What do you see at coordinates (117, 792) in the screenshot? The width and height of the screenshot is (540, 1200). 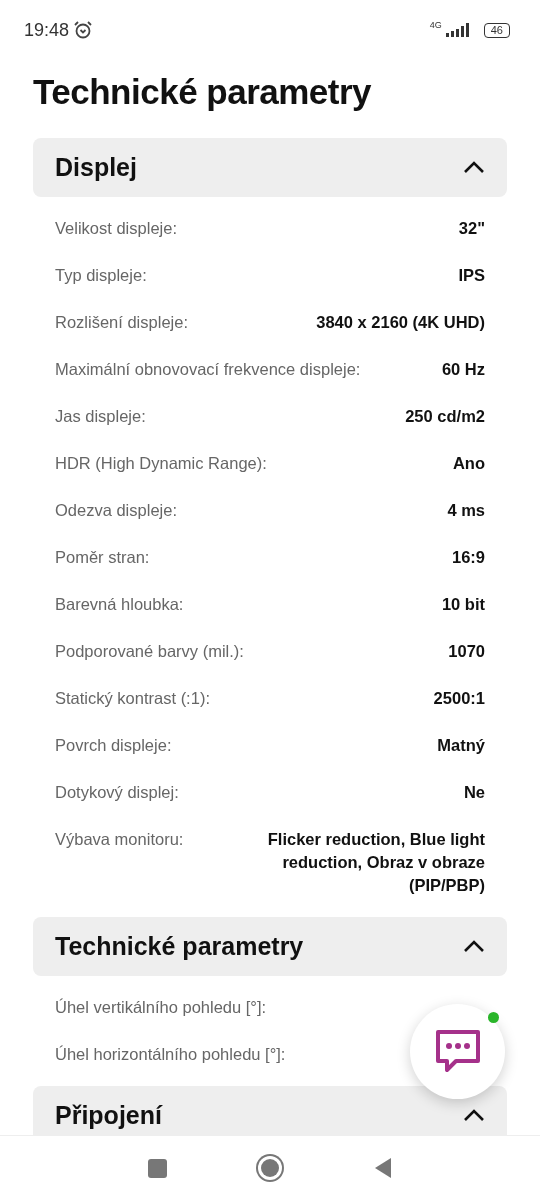 I see `spec-label: Dotykový displej:` at bounding box center [117, 792].